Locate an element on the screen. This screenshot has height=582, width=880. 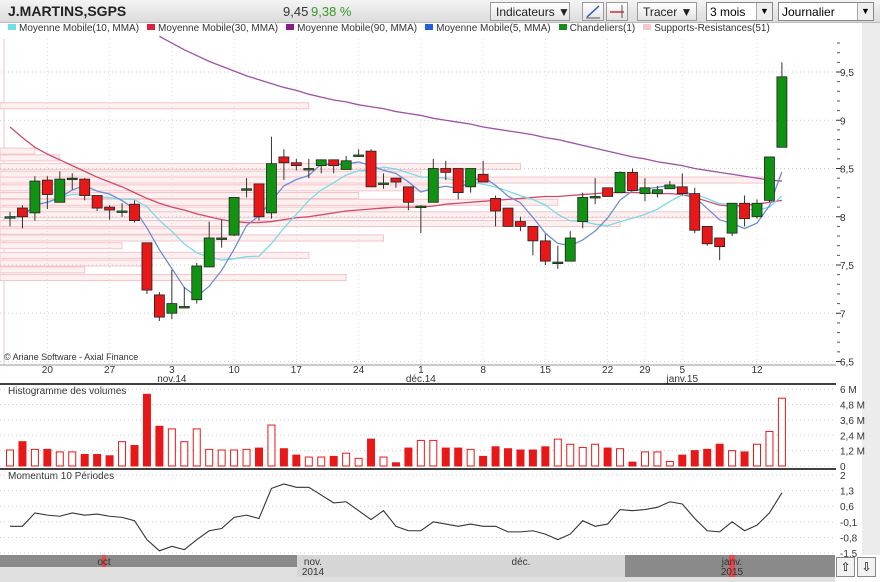
volume-tick-label: 2,4 M is located at coordinates (852, 436).